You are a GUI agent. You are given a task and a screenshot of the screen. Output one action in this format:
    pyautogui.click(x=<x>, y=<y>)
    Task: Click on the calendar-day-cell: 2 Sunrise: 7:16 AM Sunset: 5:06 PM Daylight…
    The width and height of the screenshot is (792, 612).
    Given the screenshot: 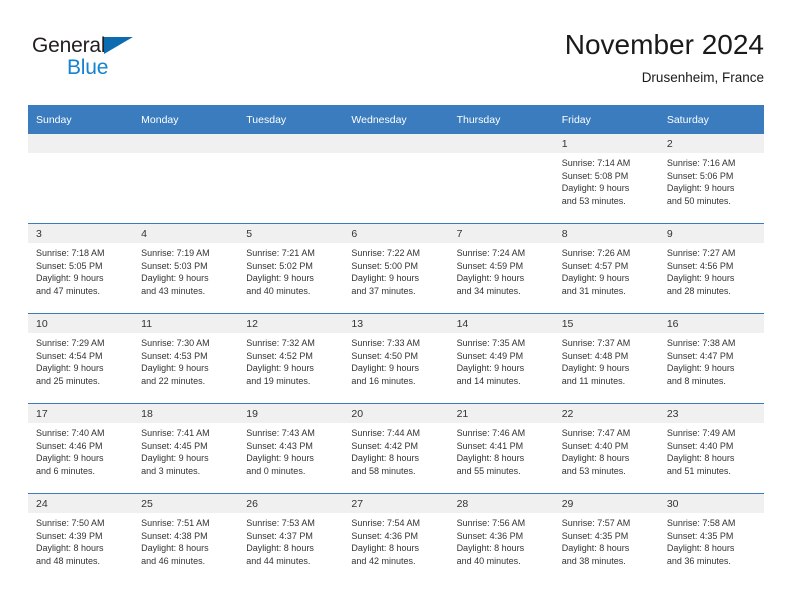 What is the action you would take?
    pyautogui.click(x=711, y=179)
    